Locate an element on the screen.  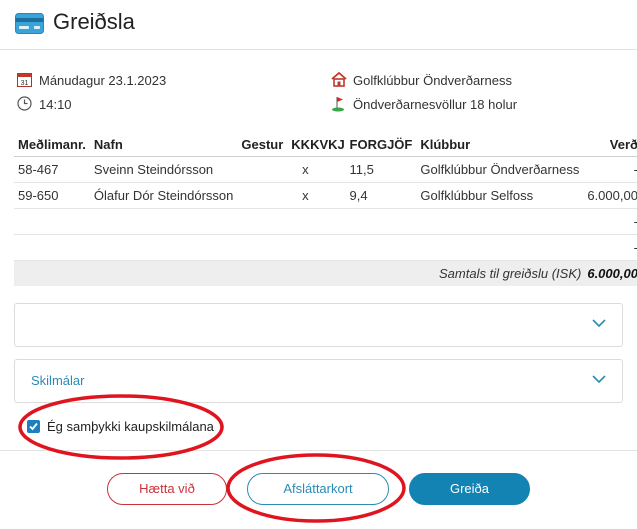
total-cell: Samtals til greiðslu (ISK) 6.000,00 is located at coordinates (325, 273).